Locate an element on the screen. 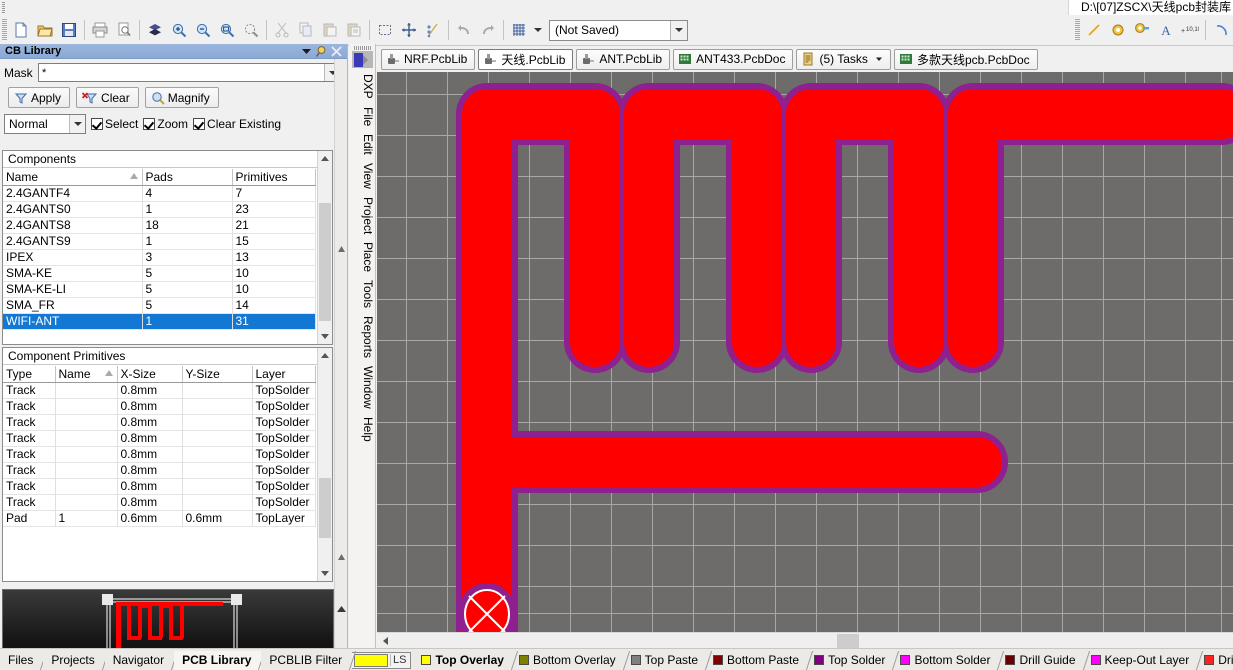 This screenshot has width=1233, height=670. panel-tab-projects: Projects is located at coordinates (74, 660).